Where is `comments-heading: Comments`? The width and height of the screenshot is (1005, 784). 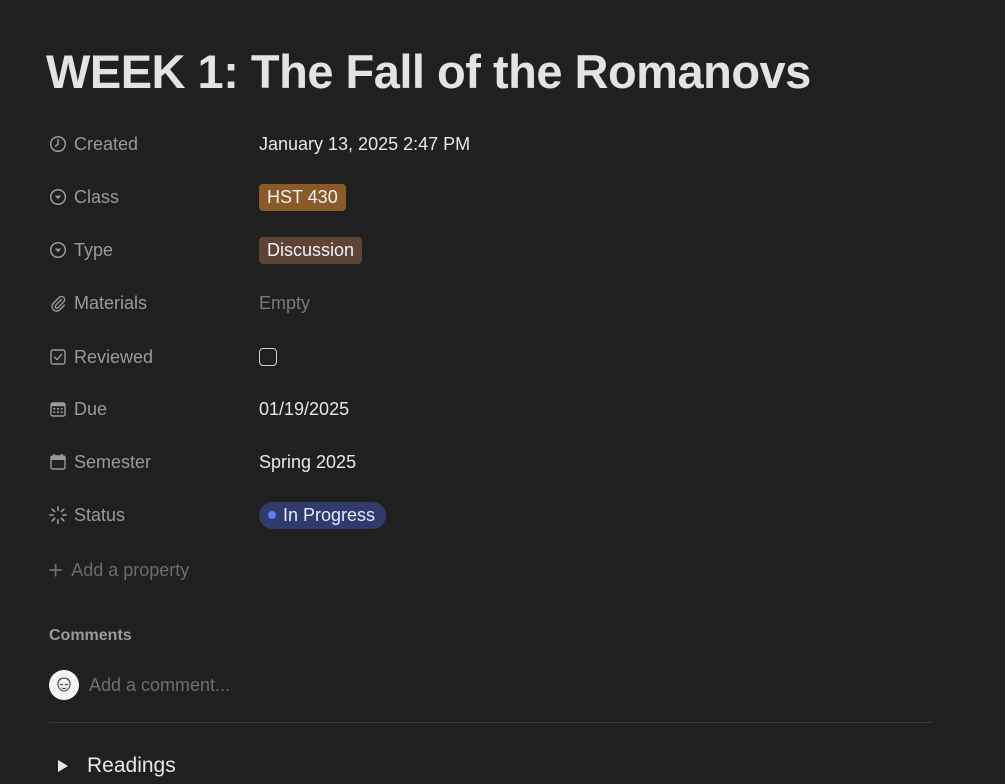
comments-heading: Comments is located at coordinates (90, 635).